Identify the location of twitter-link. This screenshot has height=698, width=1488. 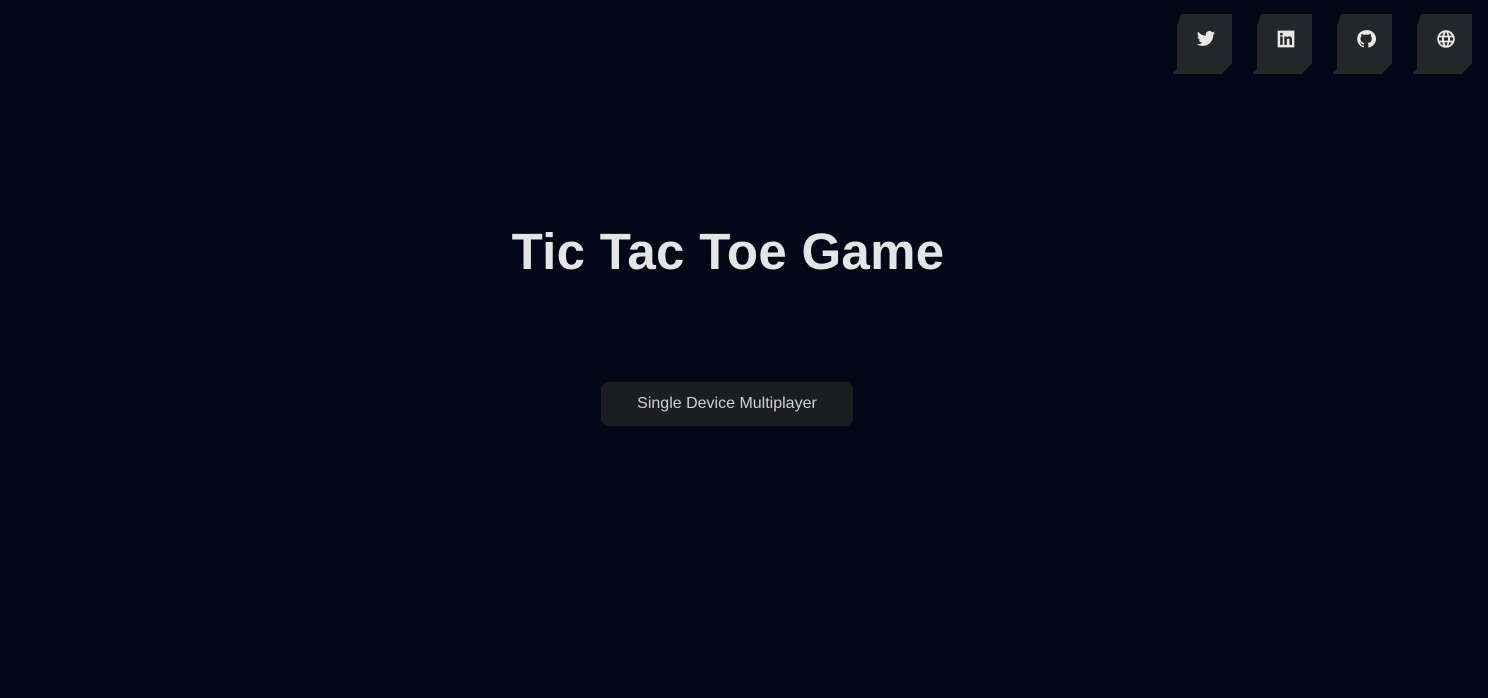
(1202, 44).